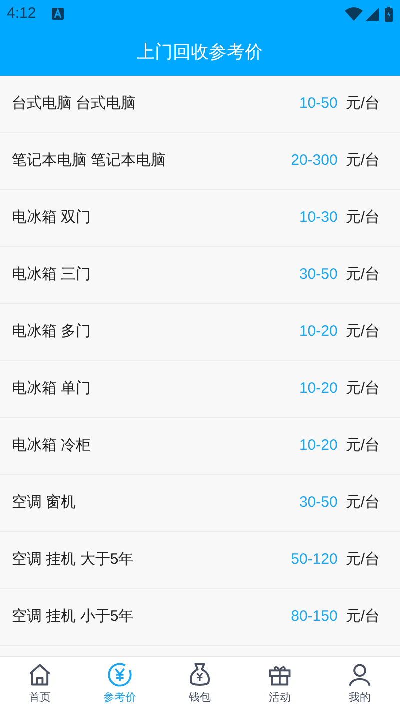 The image size is (400, 712). I want to click on money-bag-icon, so click(200, 675).